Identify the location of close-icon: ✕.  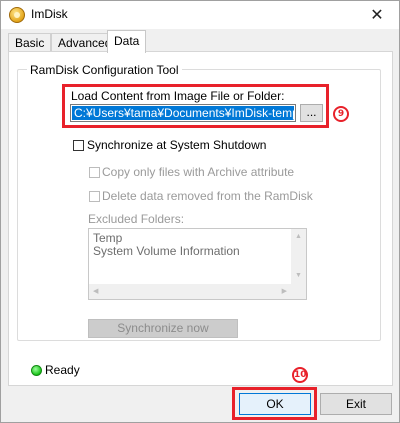
(377, 15).